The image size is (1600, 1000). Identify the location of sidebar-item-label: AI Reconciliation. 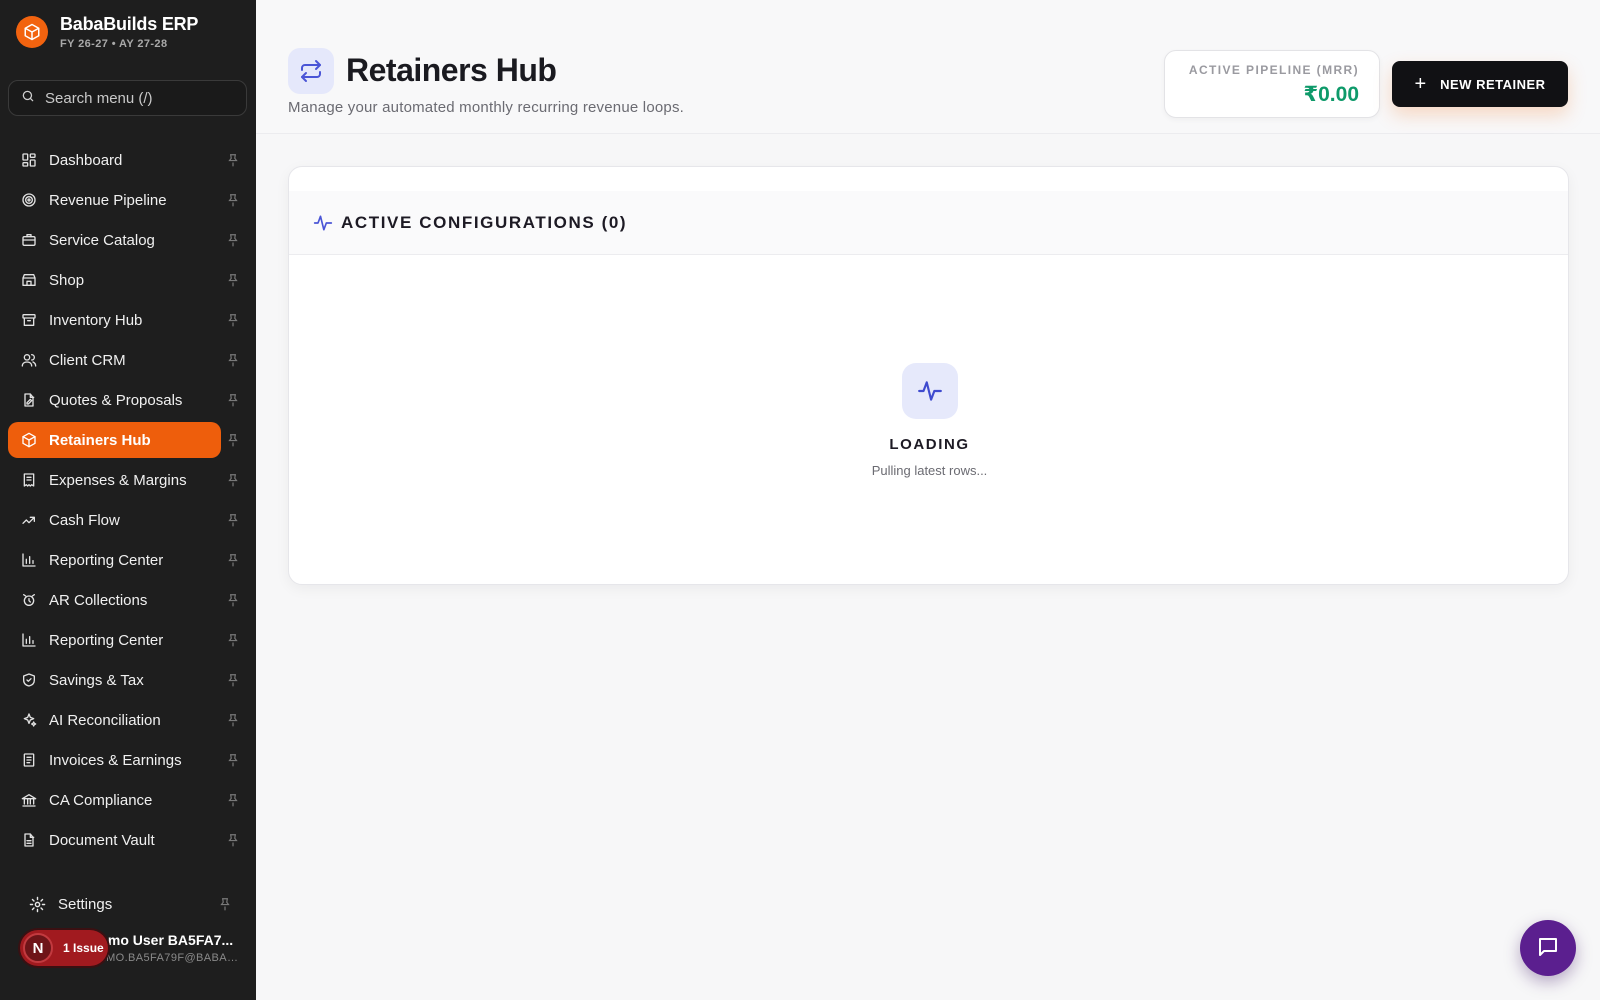
(105, 720).